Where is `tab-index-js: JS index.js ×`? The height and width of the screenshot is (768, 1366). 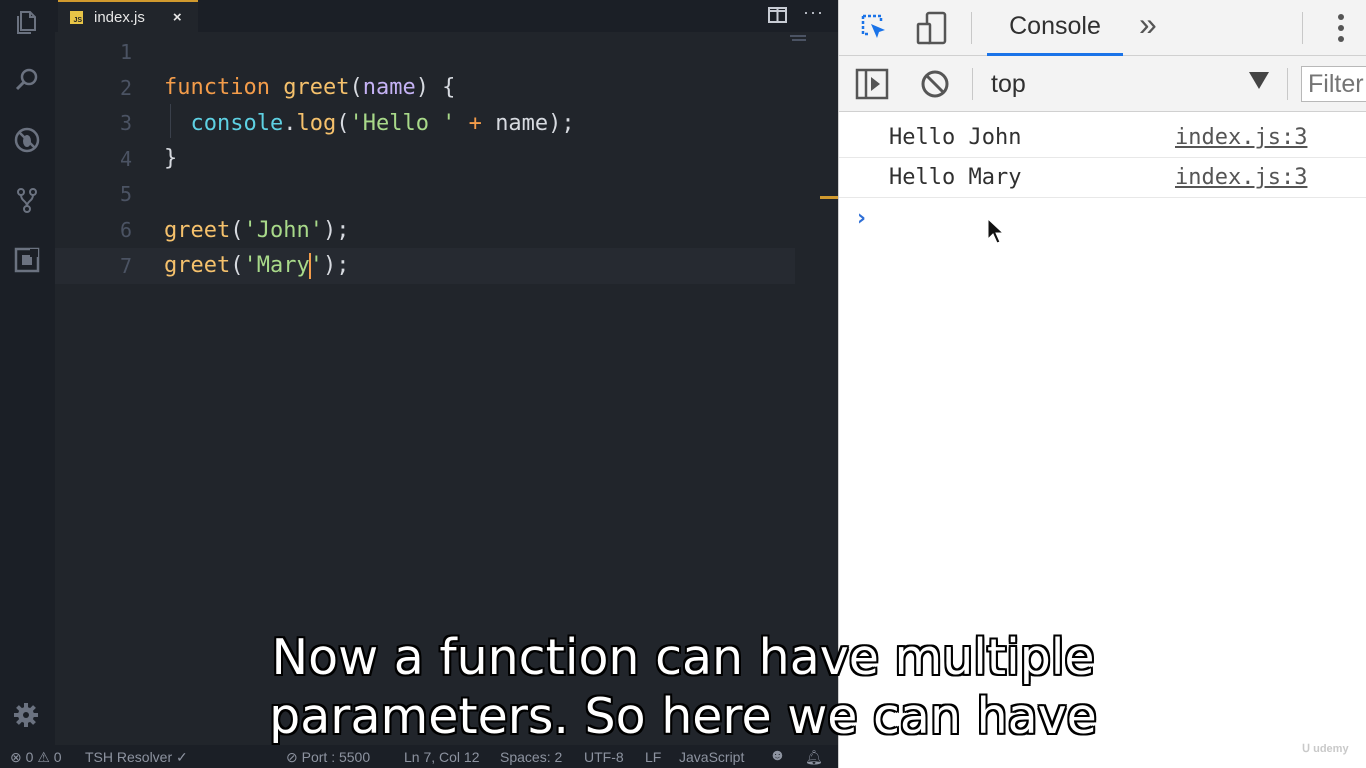 tab-index-js: JS index.js × is located at coordinates (128, 16).